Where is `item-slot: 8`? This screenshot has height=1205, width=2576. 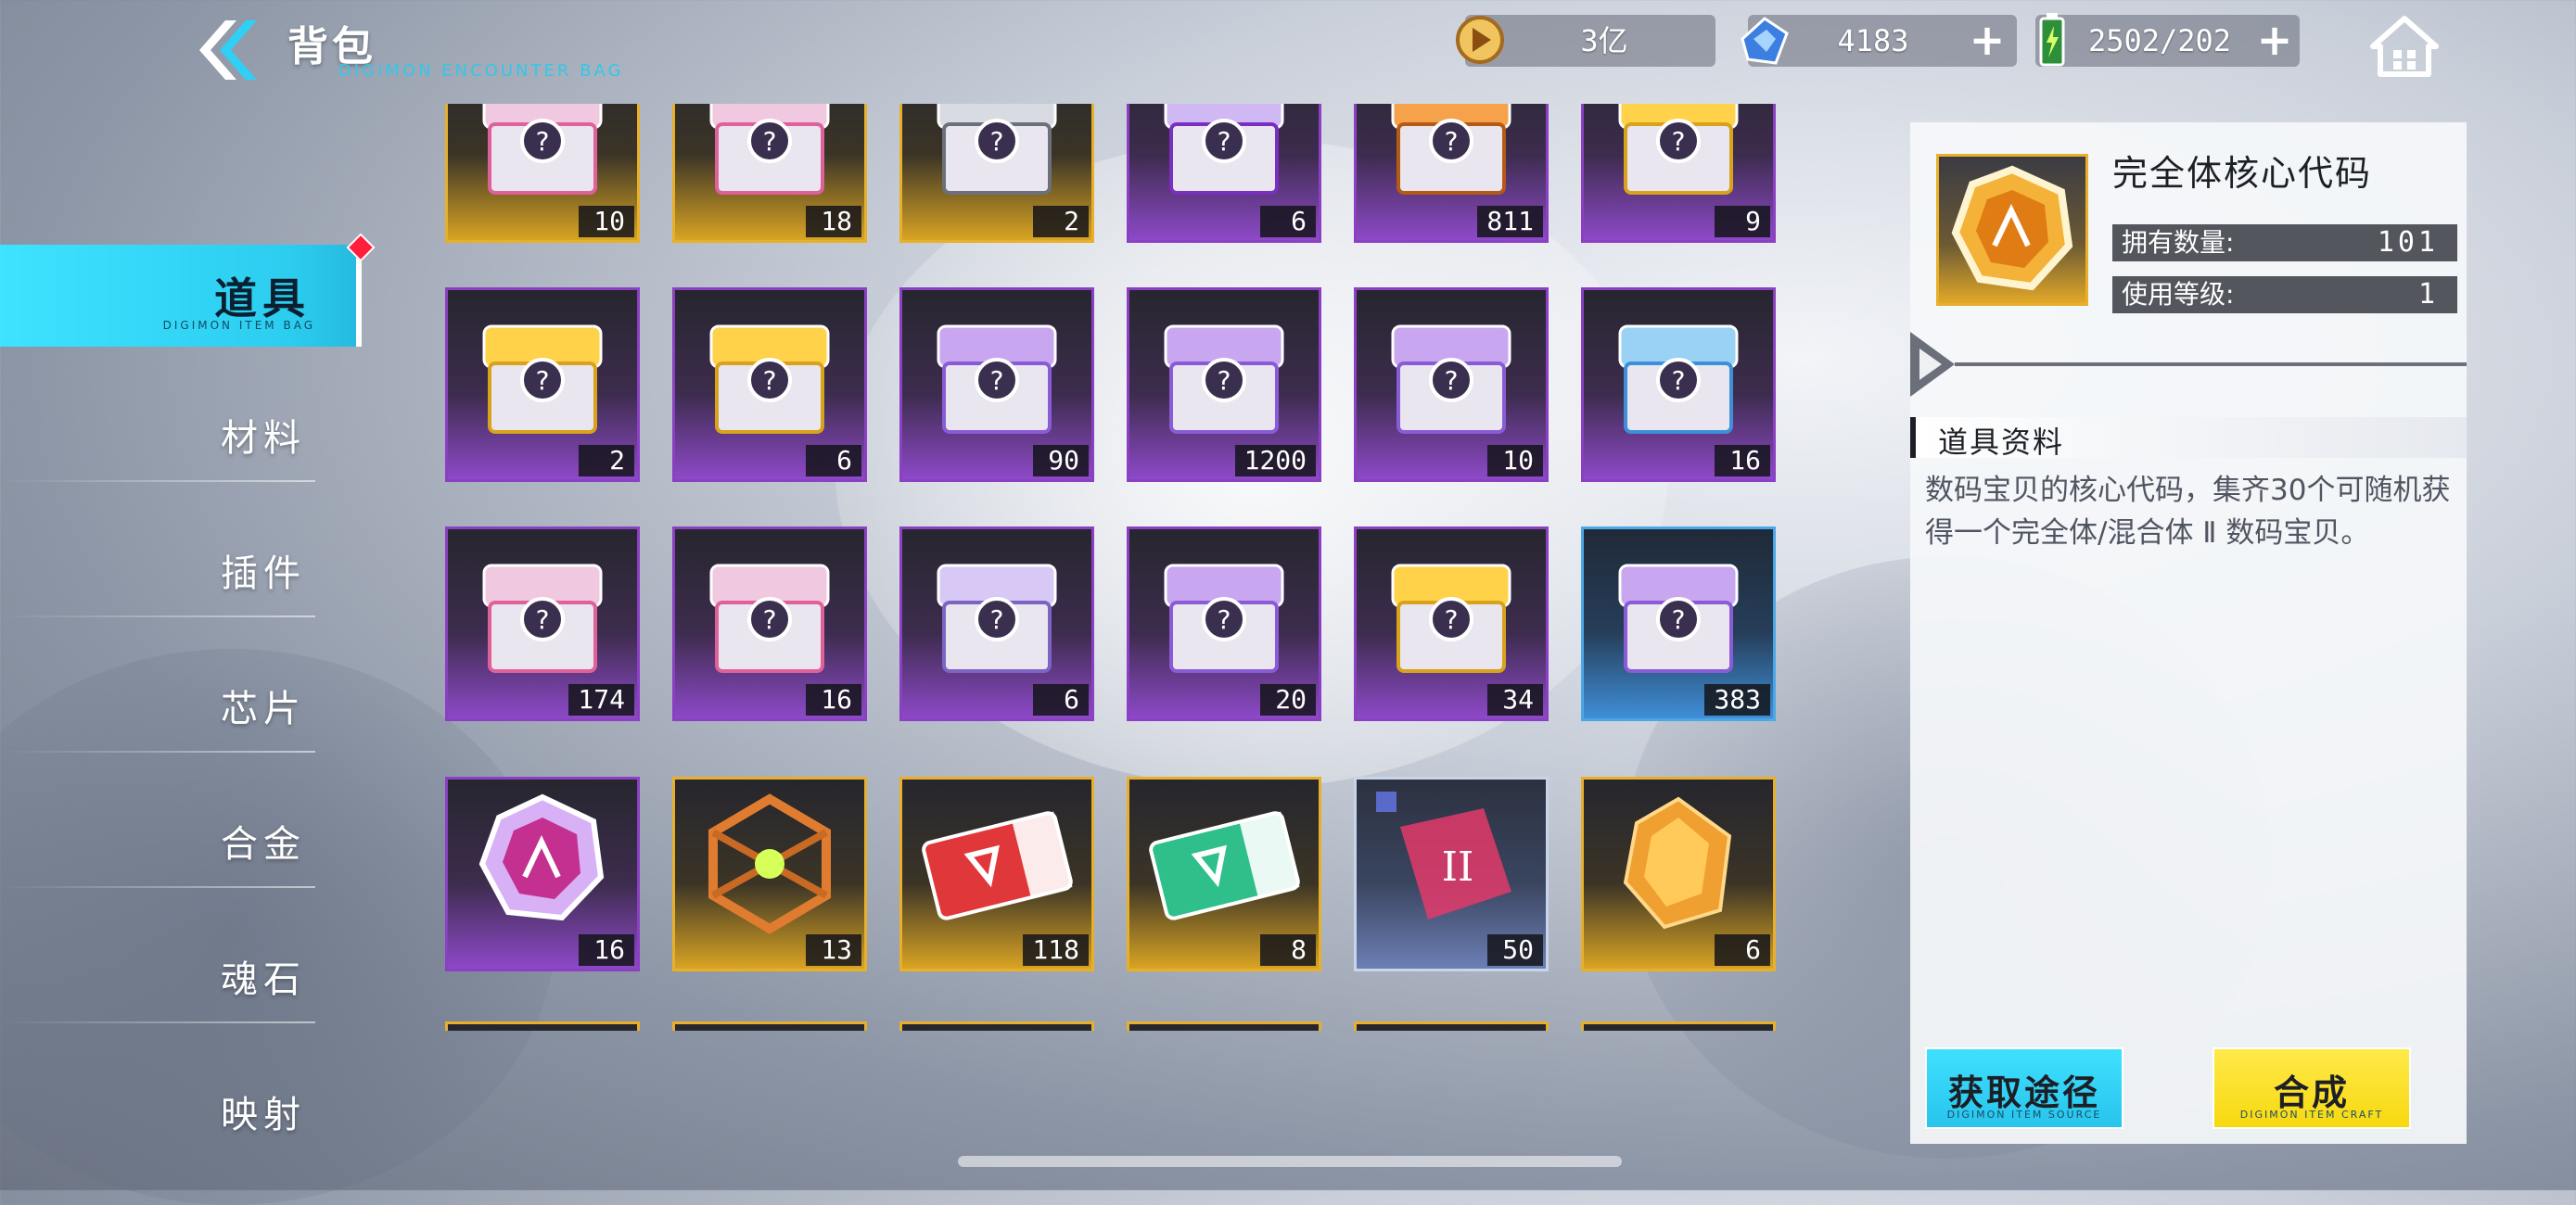 item-slot: 8 is located at coordinates (1224, 874).